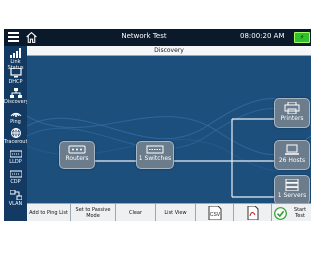 This screenshot has height=253, width=325. What do you see at coordinates (292, 108) in the screenshot?
I see `printer-icon` at bounding box center [292, 108].